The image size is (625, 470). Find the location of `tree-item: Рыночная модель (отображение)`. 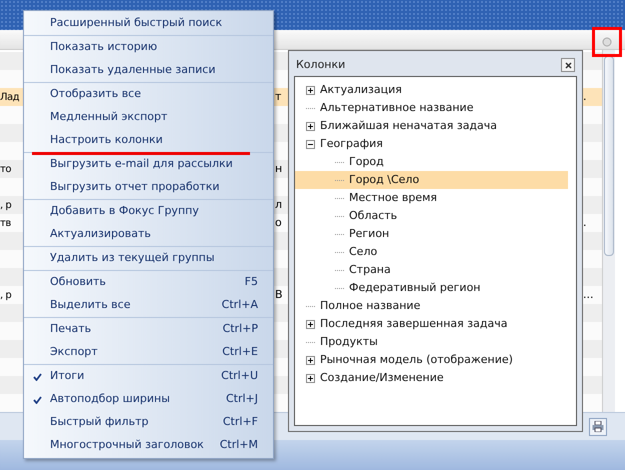

tree-item: Рыночная модель (отображение) is located at coordinates (431, 360).